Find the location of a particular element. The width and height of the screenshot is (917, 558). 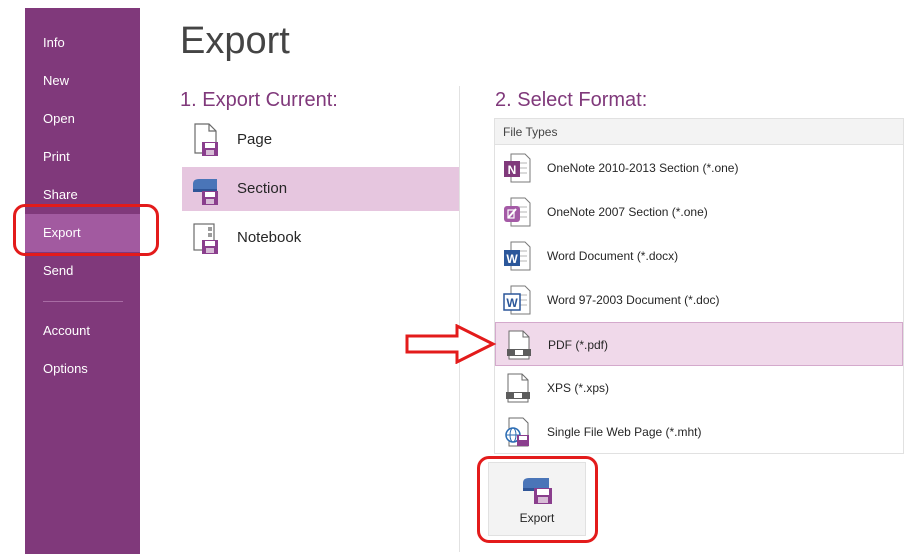

file-type-word-doc: W Word 97-2003 Document (*.doc) is located at coordinates (699, 300).